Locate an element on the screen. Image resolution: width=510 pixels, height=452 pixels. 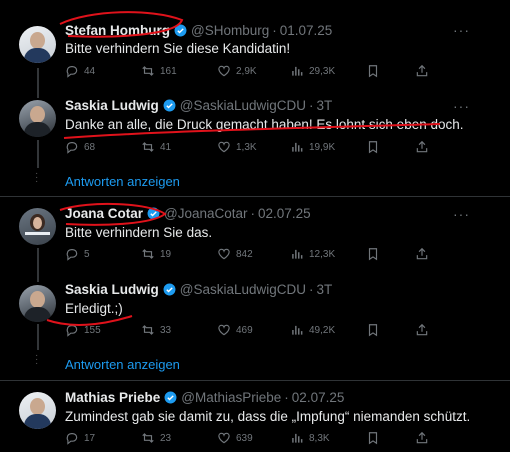
reply-button: 68 is located at coordinates (80, 147).